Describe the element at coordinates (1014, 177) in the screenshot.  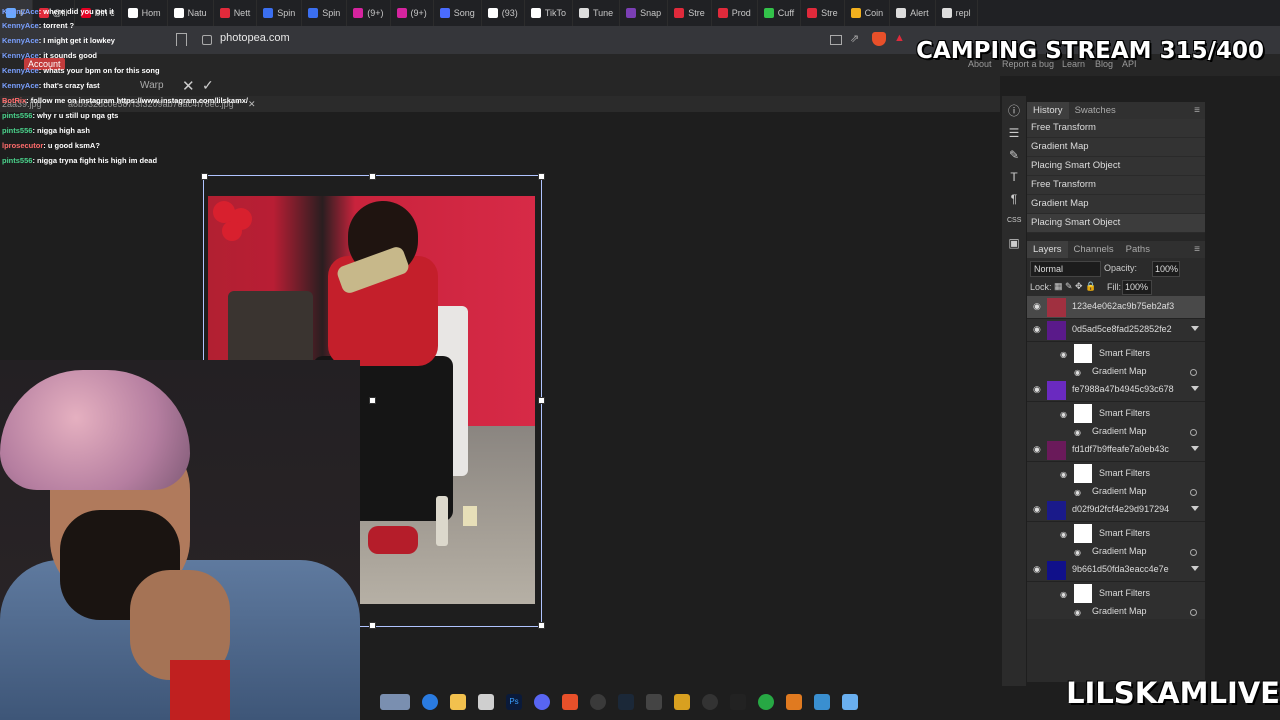
I see `character-icon: T` at that location.